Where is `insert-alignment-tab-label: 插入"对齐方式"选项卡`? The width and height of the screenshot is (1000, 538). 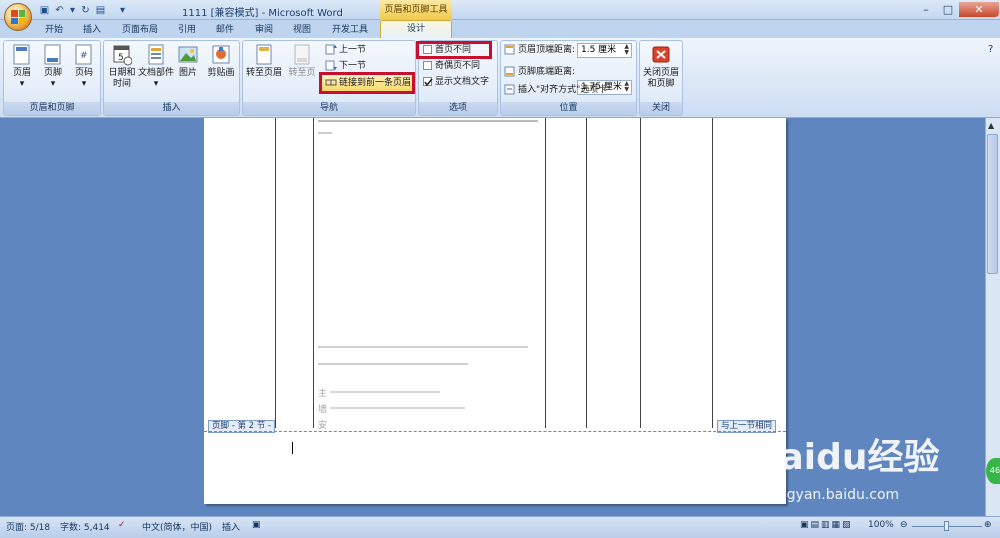
insert-alignment-tab-label: 插入"对齐方式"选项卡 is located at coordinates (563, 90).